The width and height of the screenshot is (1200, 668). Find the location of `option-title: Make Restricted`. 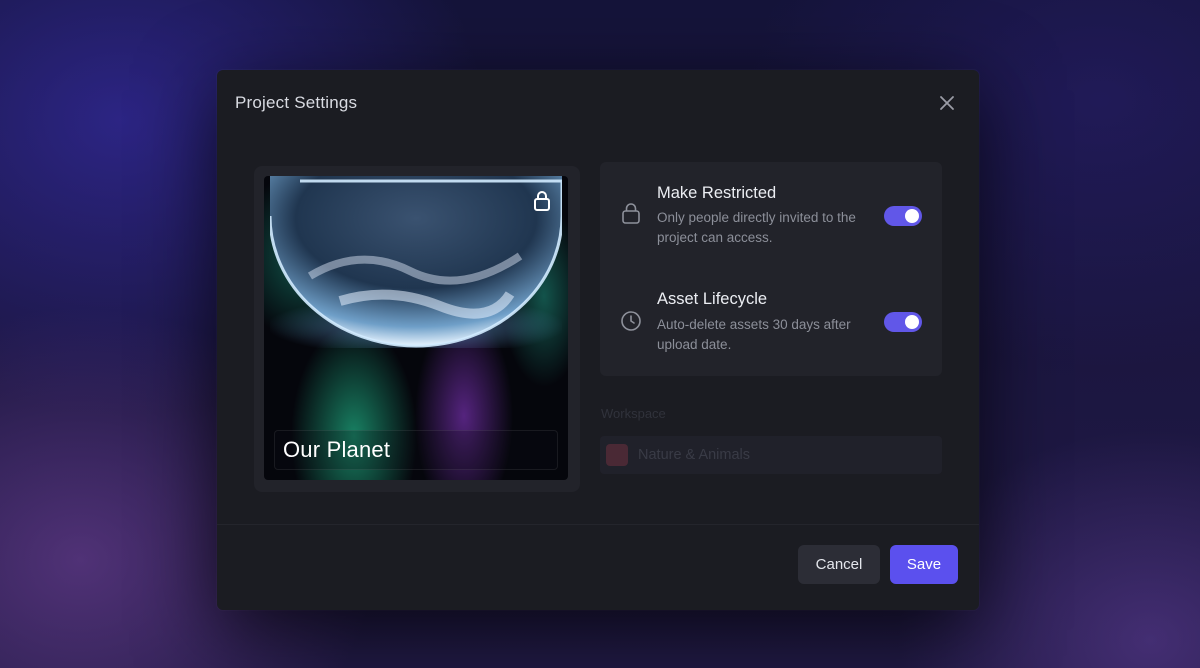

option-title: Make Restricted is located at coordinates (717, 193).